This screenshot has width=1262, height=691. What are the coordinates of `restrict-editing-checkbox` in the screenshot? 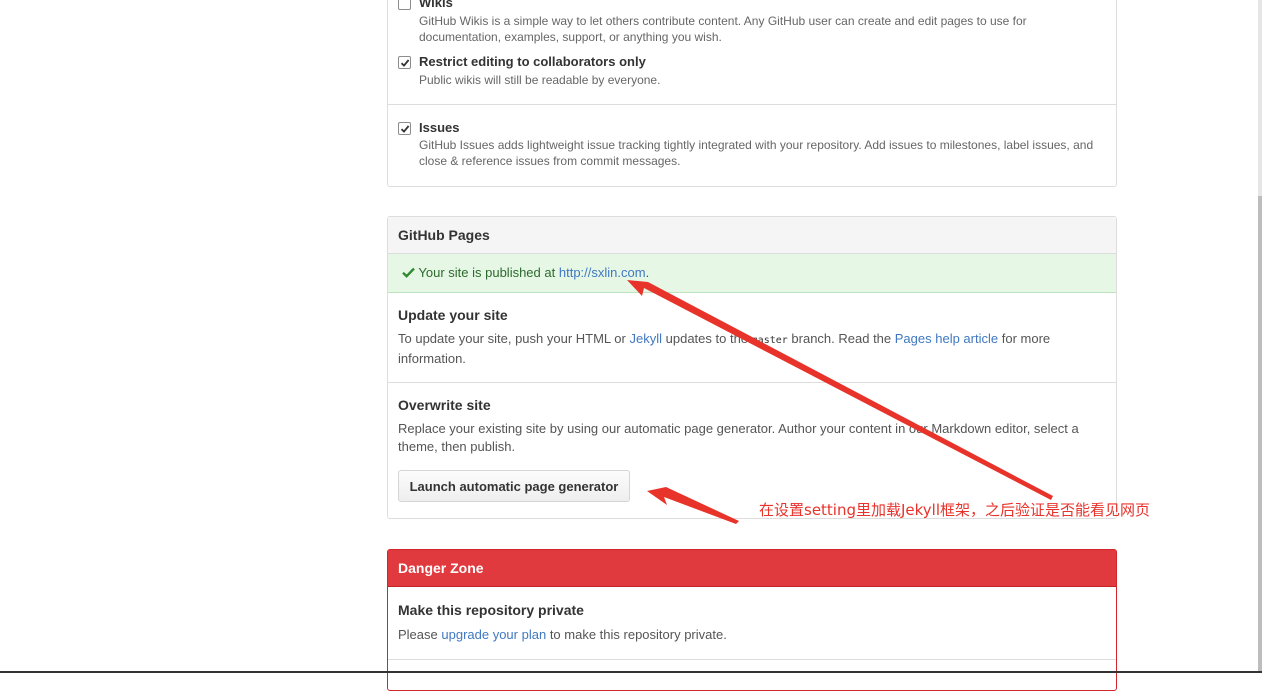 It's located at (404, 62).